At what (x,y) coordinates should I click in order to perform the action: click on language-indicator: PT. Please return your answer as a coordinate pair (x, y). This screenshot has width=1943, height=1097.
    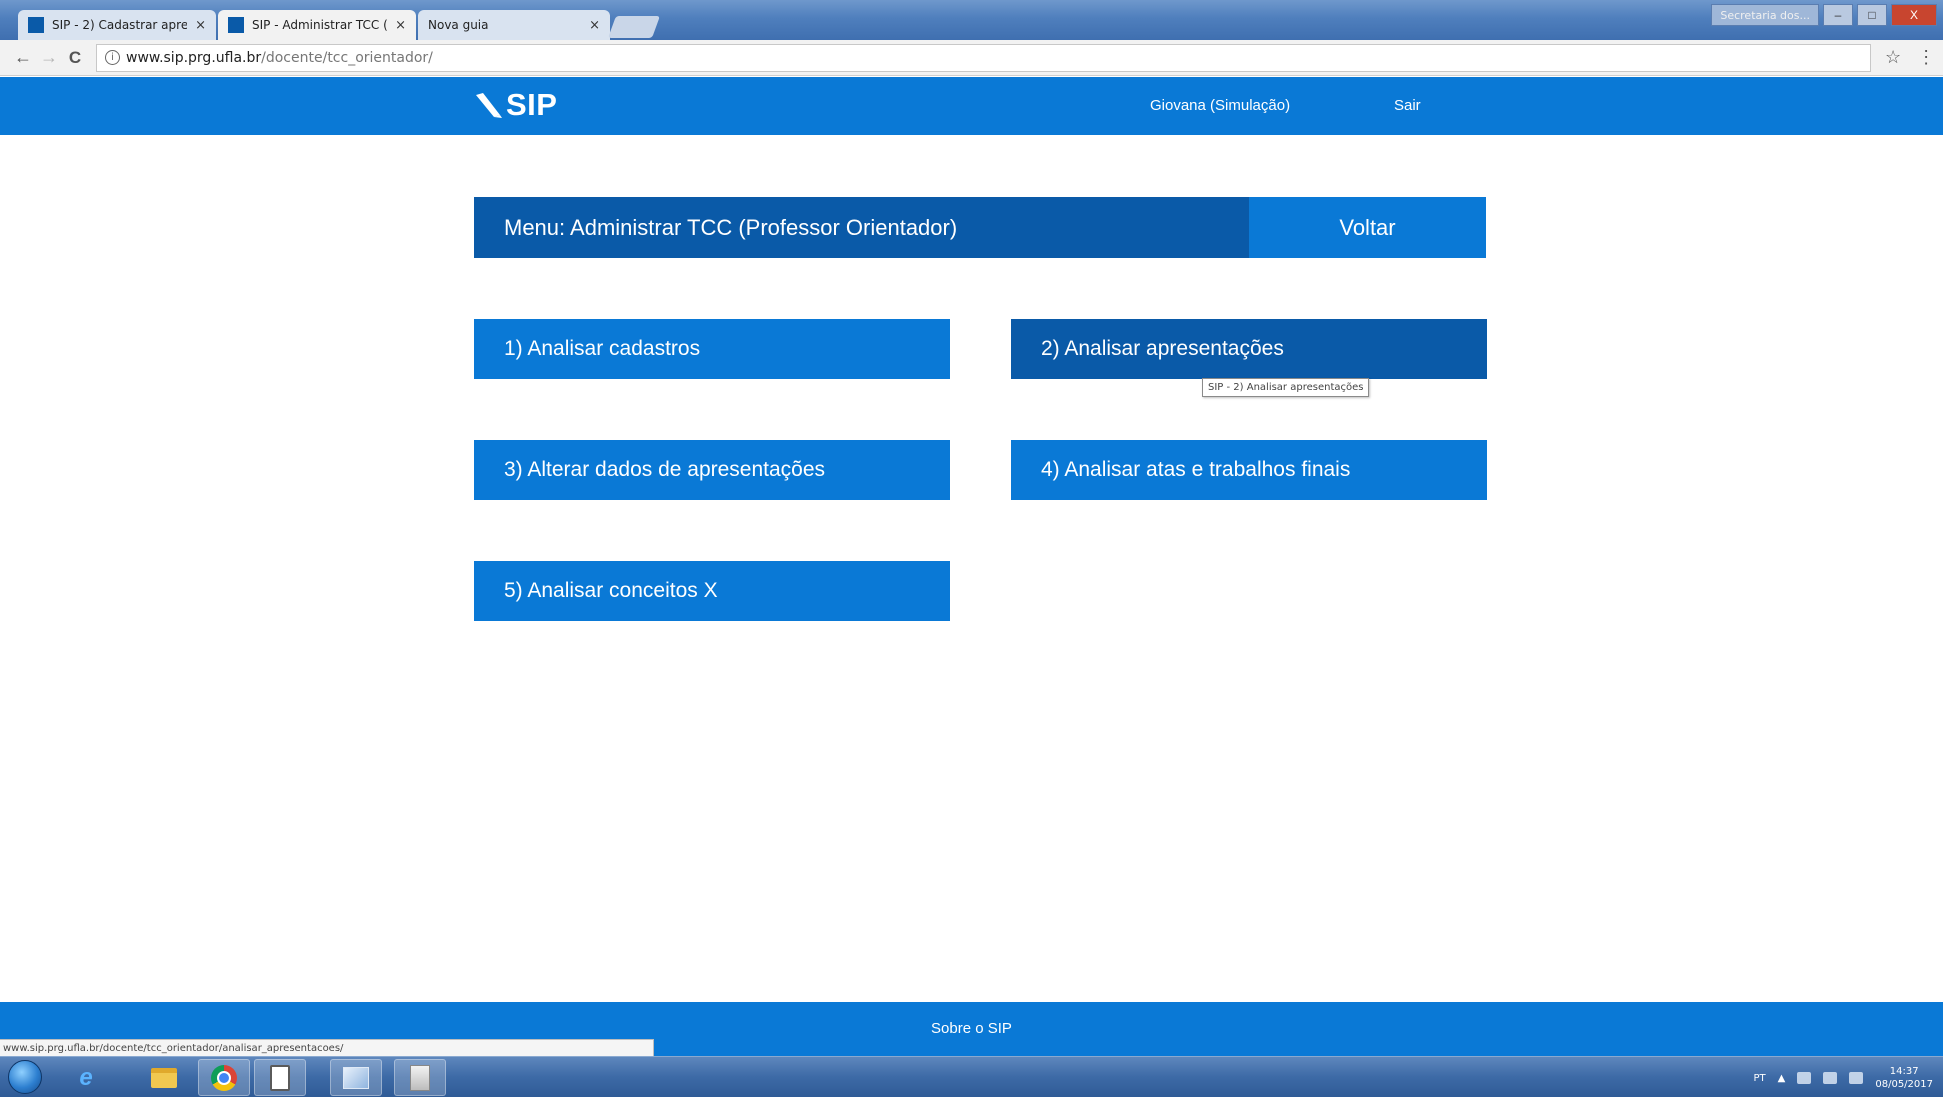
    Looking at the image, I should click on (1760, 1078).